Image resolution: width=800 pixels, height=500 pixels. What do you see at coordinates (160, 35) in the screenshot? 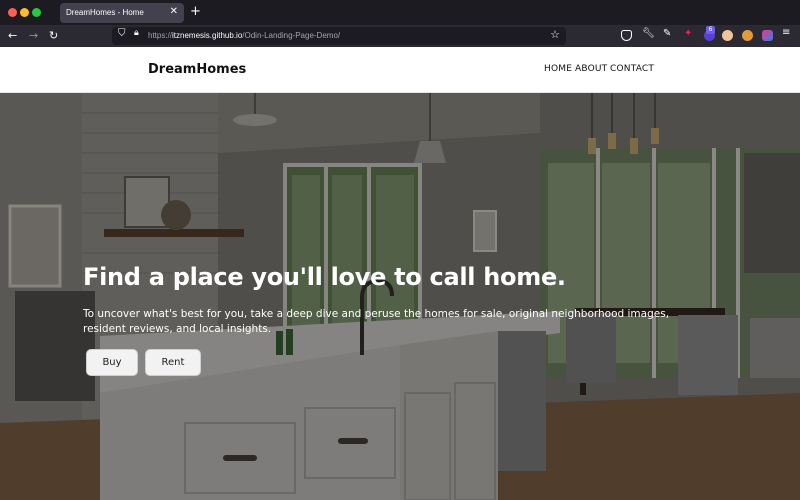
I see `url-prefix: https://` at bounding box center [160, 35].